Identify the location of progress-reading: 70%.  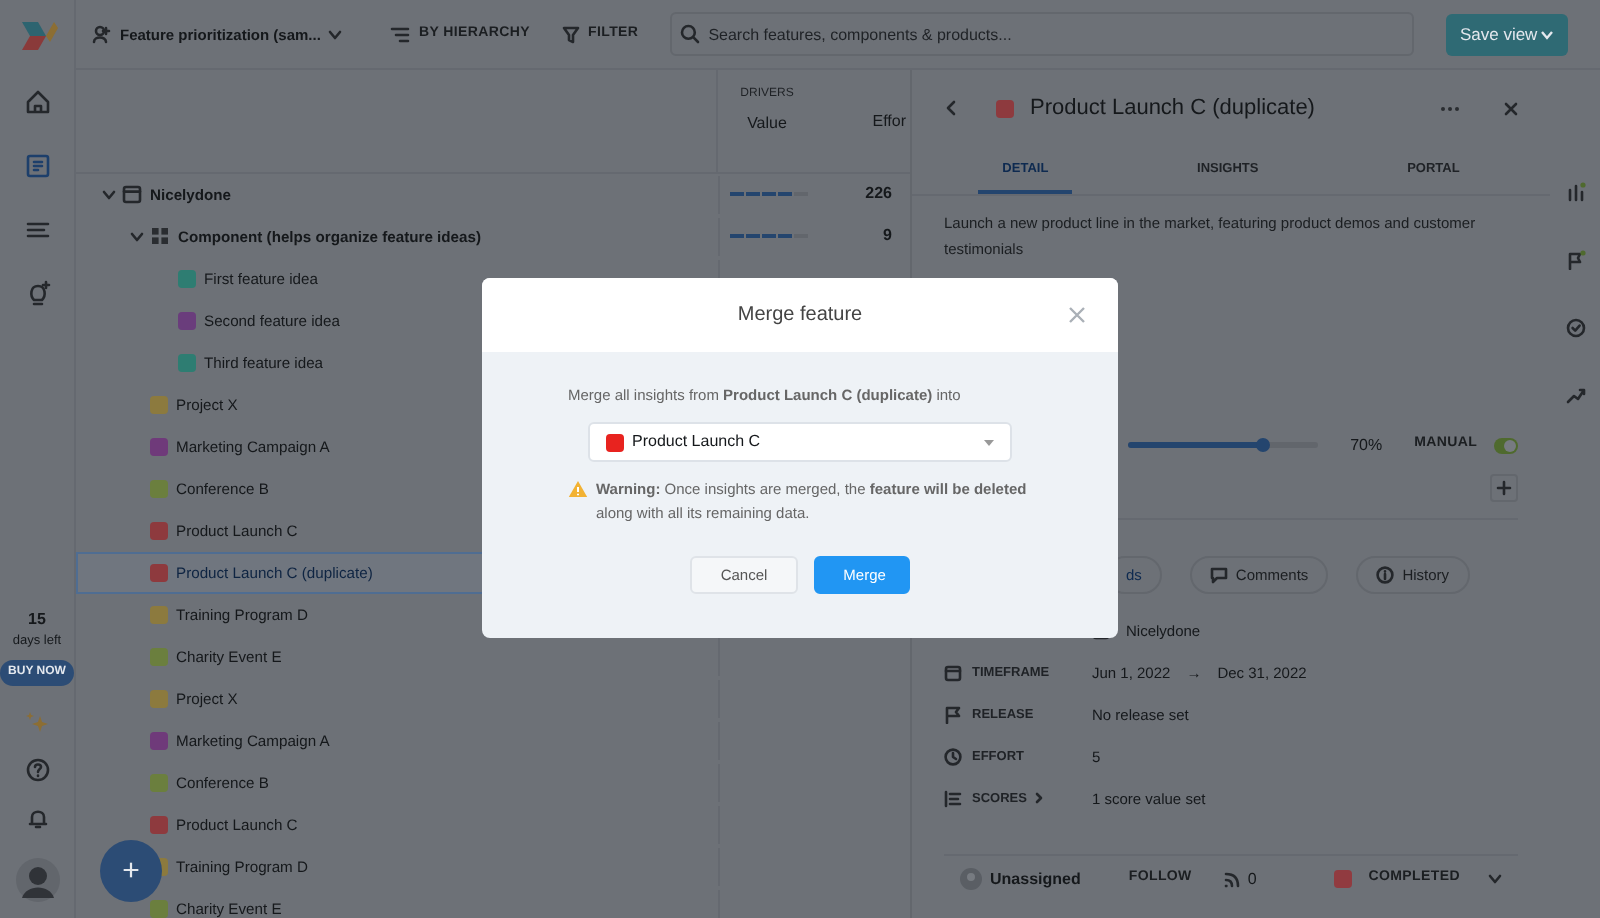
(1366, 445).